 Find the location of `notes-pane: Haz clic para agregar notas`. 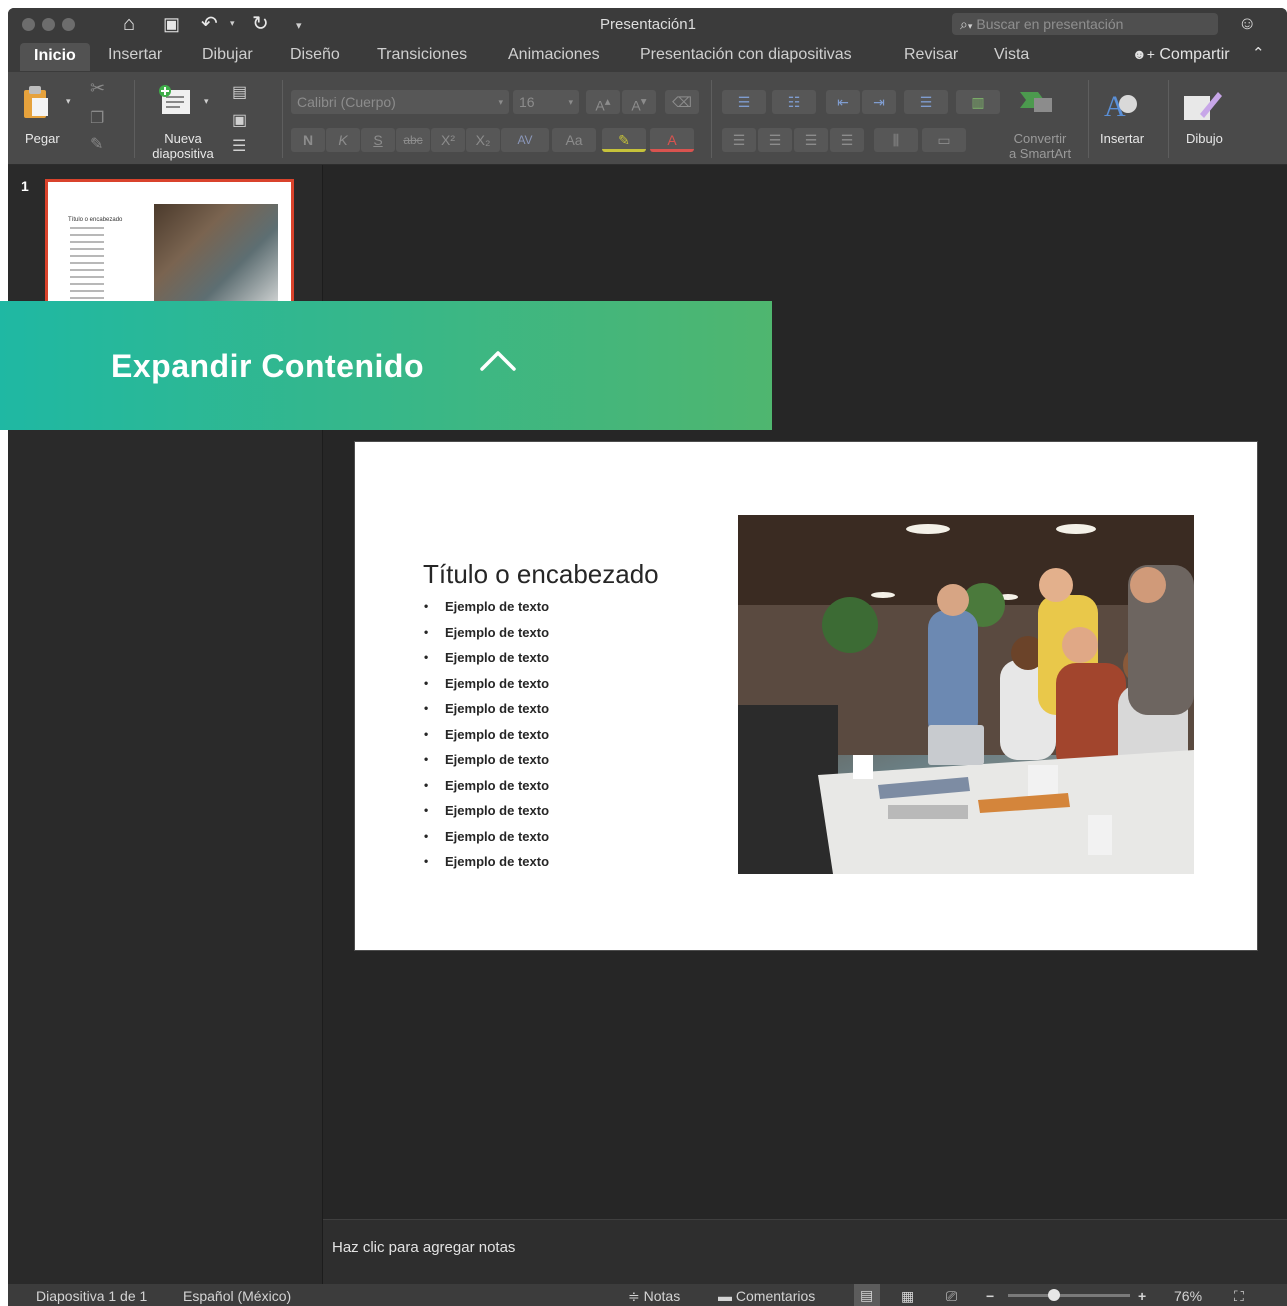

notes-pane: Haz clic para agregar notas is located at coordinates (805, 1252).